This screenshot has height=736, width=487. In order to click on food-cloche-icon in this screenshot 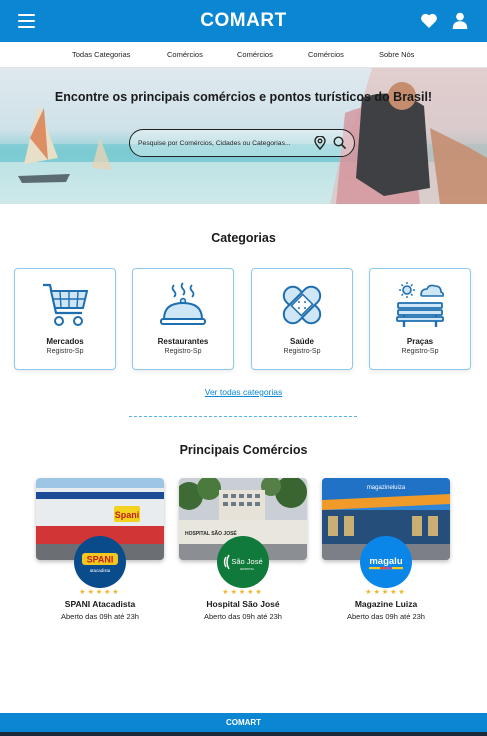, I will do `click(183, 303)`.